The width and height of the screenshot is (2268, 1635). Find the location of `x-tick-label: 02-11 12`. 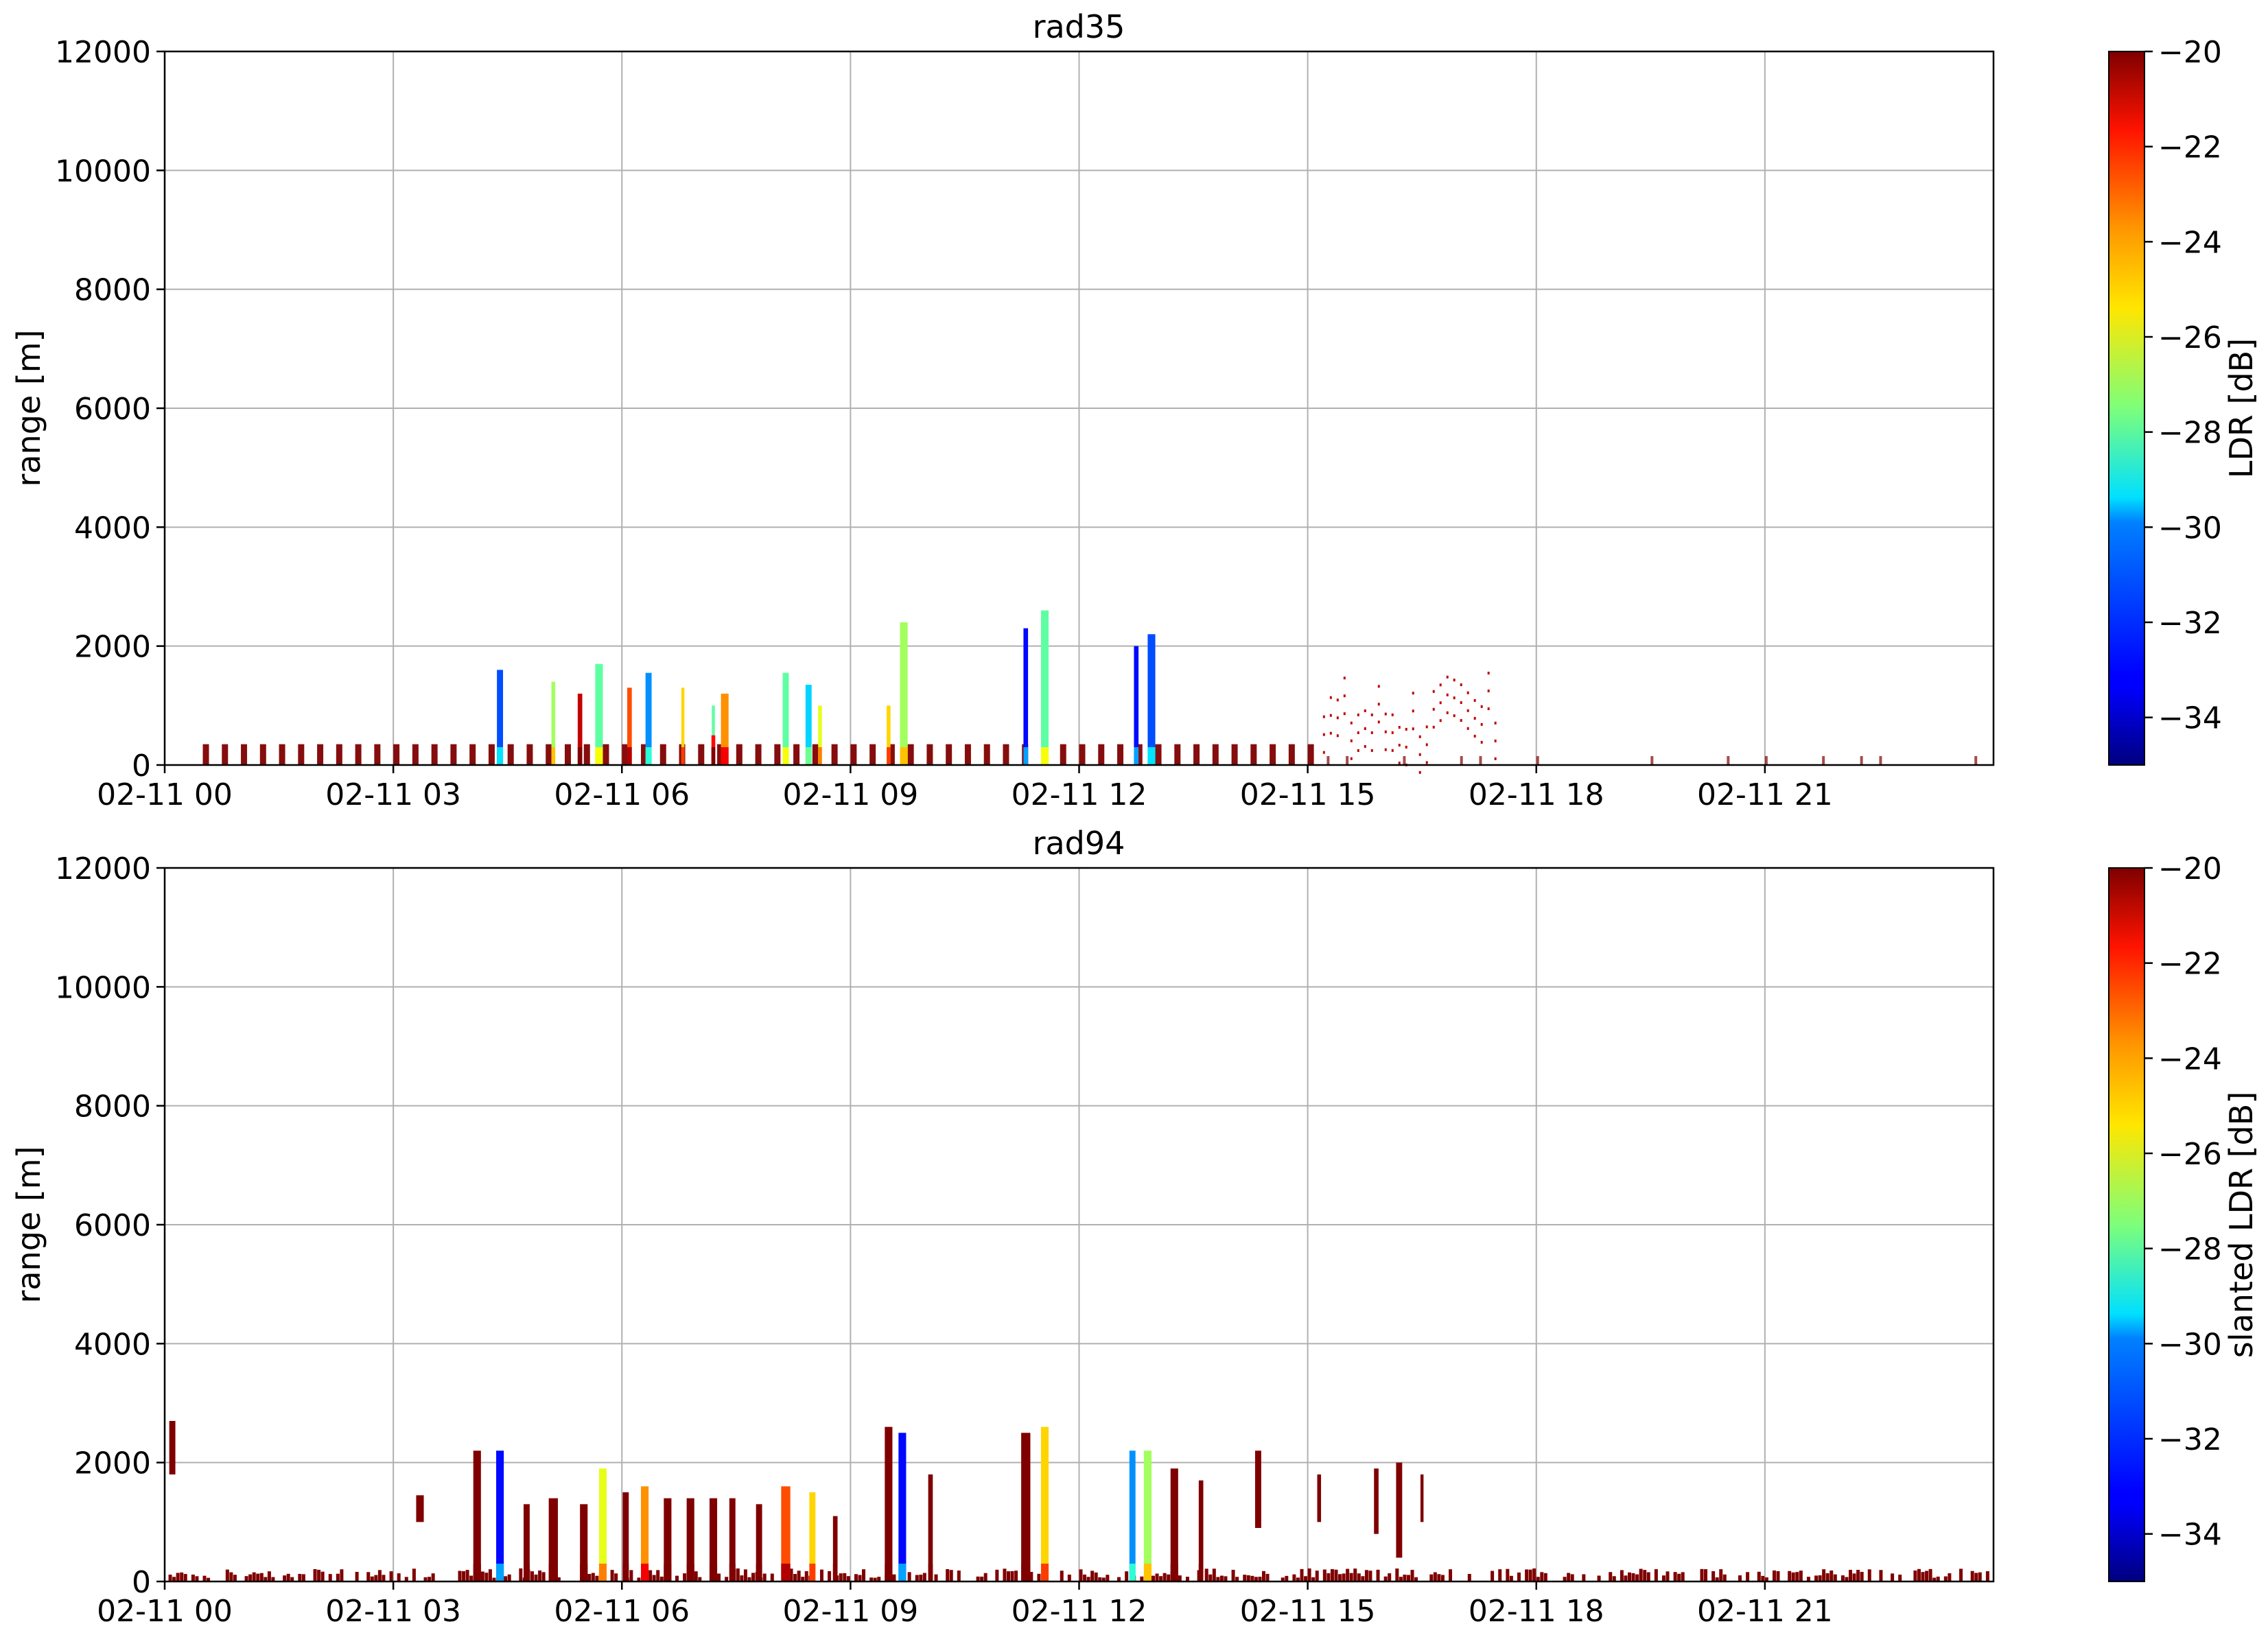

x-tick-label: 02-11 12 is located at coordinates (1079, 1611).